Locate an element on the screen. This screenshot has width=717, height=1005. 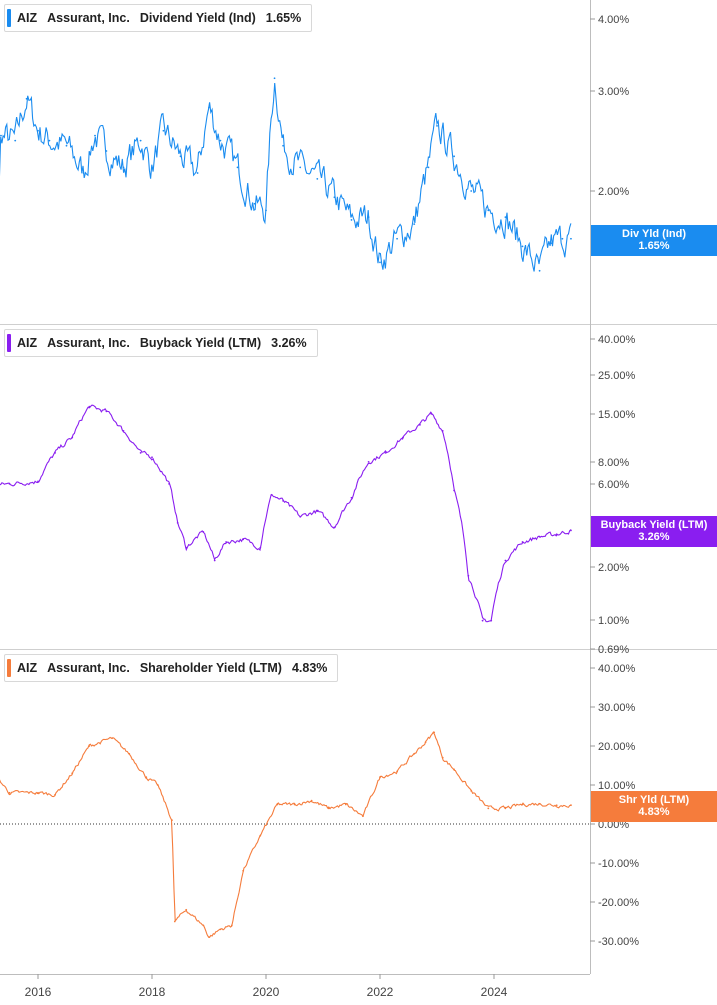
y-tick-label: 4.00% is located at coordinates (613, 20).